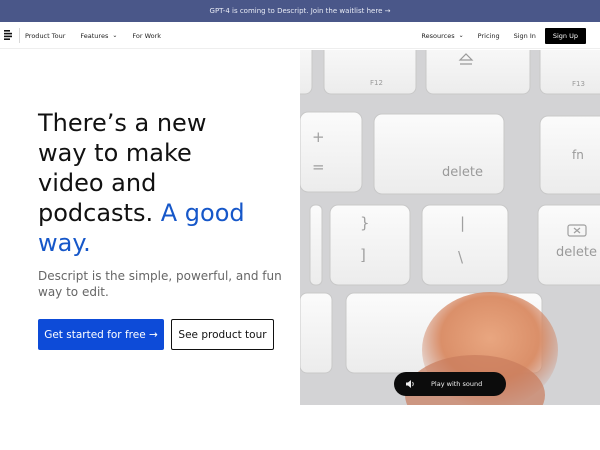 The height and width of the screenshot is (450, 600). What do you see at coordinates (578, 84) in the screenshot?
I see `key-legend: F13` at bounding box center [578, 84].